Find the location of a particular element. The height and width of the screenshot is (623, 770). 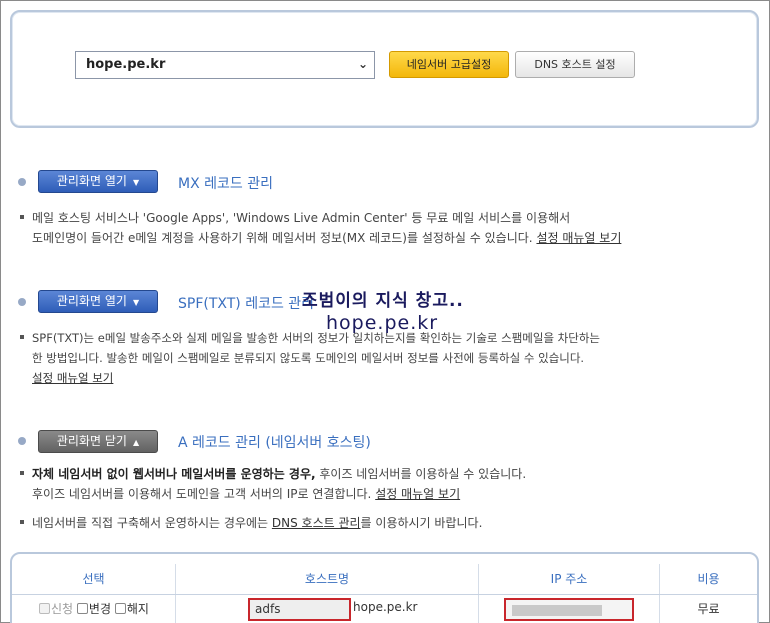

col-header-hostname: 호스트명 is located at coordinates (327, 579).